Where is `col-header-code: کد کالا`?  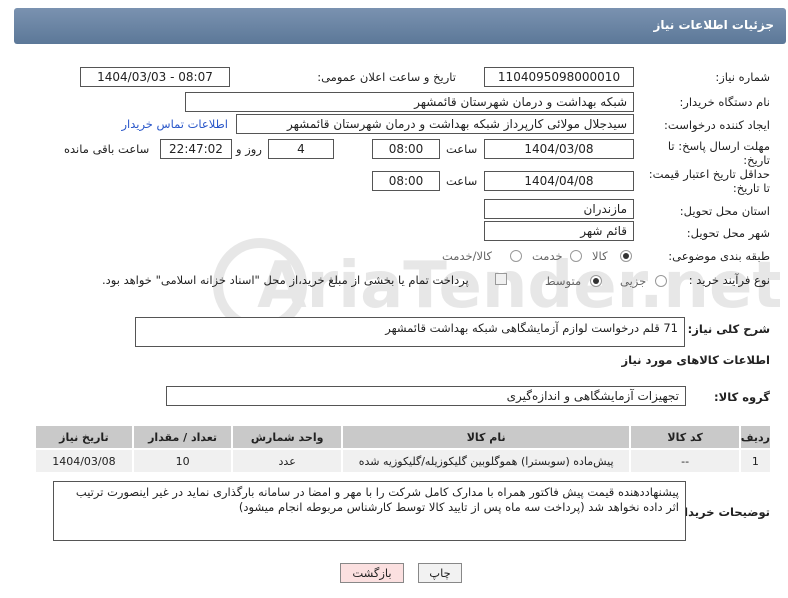
col-header-code: کد کالا is located at coordinates (685, 437).